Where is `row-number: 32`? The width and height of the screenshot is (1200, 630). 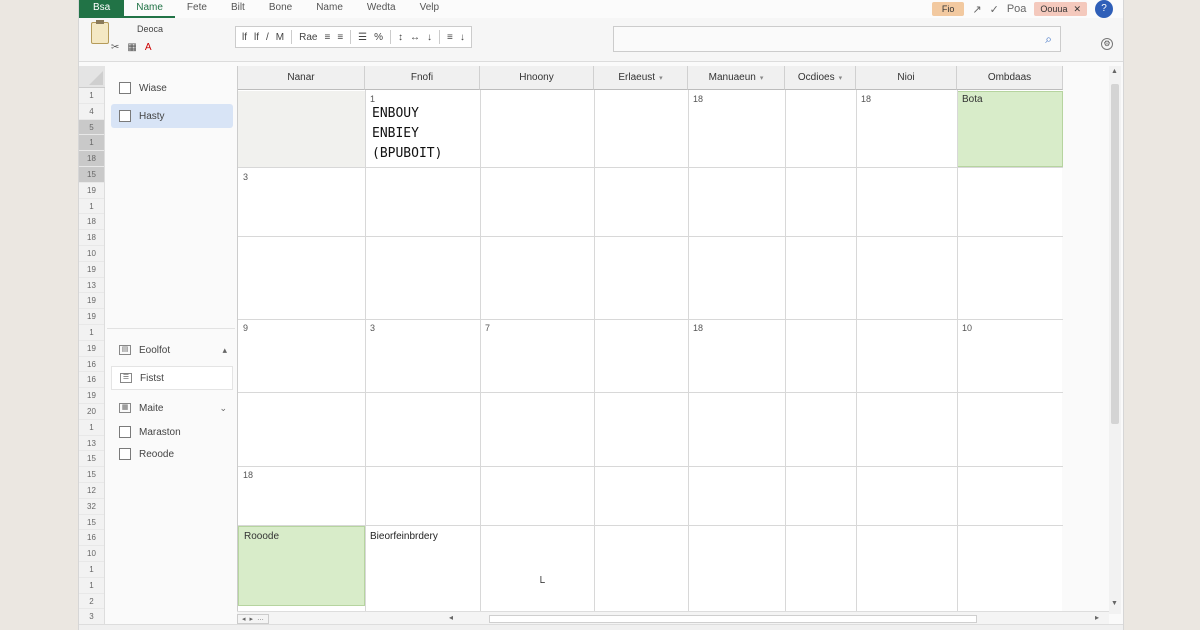
row-number: 32 is located at coordinates (91, 507).